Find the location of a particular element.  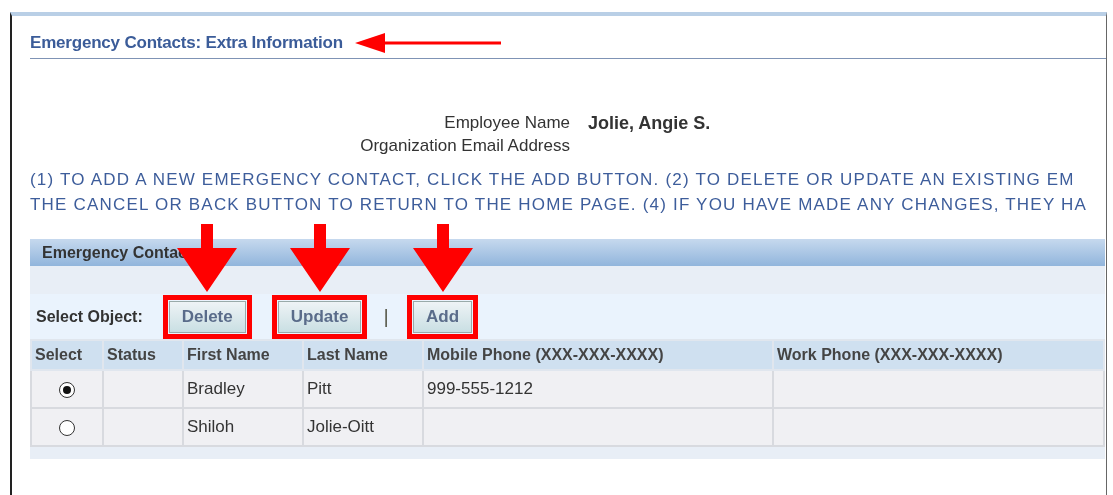

toolbar-button: Delete is located at coordinates (207, 316).